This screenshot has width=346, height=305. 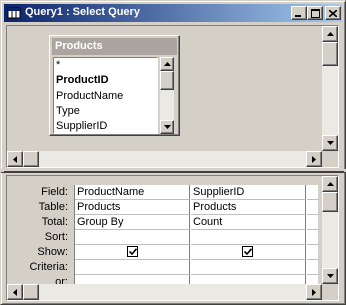 I want to click on field-list-scroll-down, so click(x=167, y=127).